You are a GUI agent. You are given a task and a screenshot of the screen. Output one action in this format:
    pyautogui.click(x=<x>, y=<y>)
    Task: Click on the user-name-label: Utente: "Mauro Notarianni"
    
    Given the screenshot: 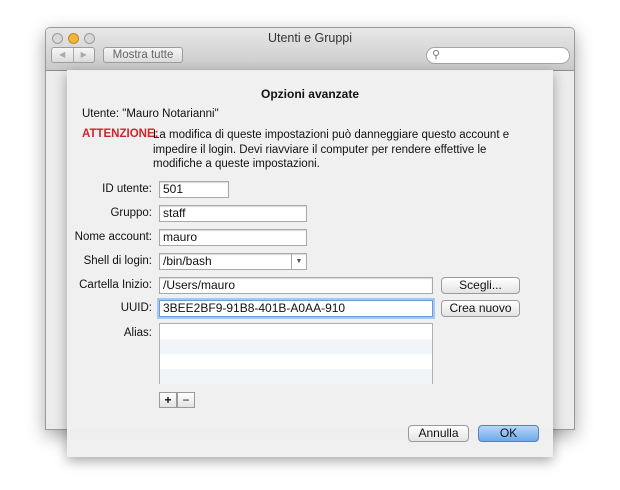 What is the action you would take?
    pyautogui.click(x=150, y=114)
    